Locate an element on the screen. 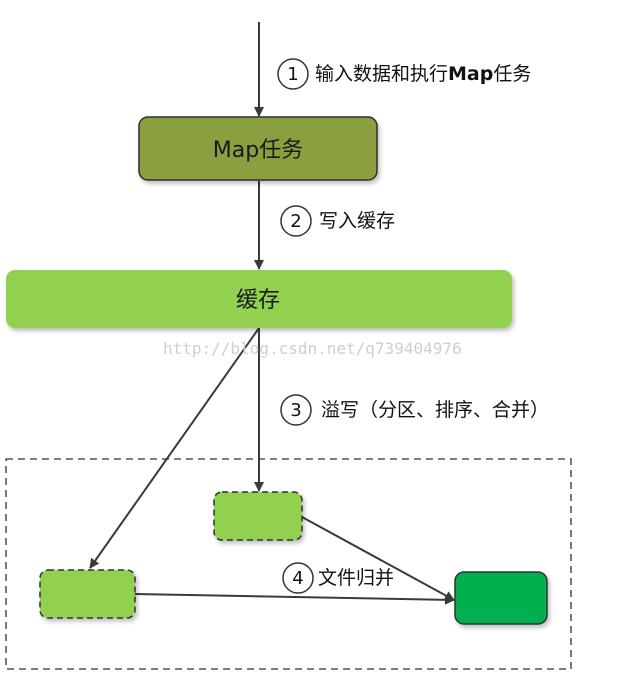  step-2-number: 2 is located at coordinates (295, 221).